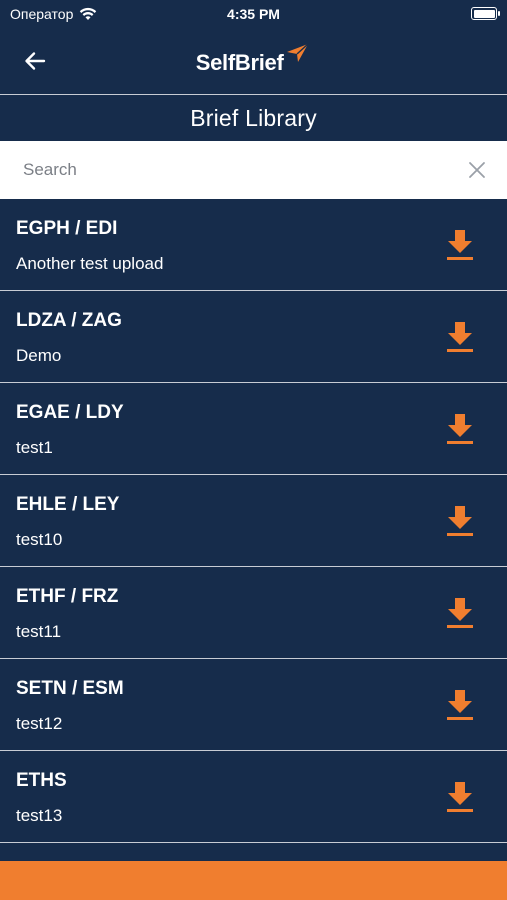 Image resolution: width=507 pixels, height=900 pixels. What do you see at coordinates (39, 631) in the screenshot?
I see `brief-name: test11` at bounding box center [39, 631].